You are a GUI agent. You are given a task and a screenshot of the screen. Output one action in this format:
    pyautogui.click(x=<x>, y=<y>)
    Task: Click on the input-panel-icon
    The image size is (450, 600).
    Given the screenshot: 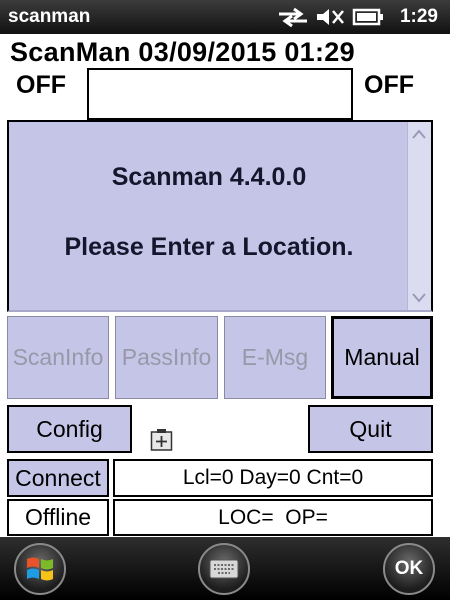 What is the action you would take?
    pyautogui.click(x=161, y=440)
    